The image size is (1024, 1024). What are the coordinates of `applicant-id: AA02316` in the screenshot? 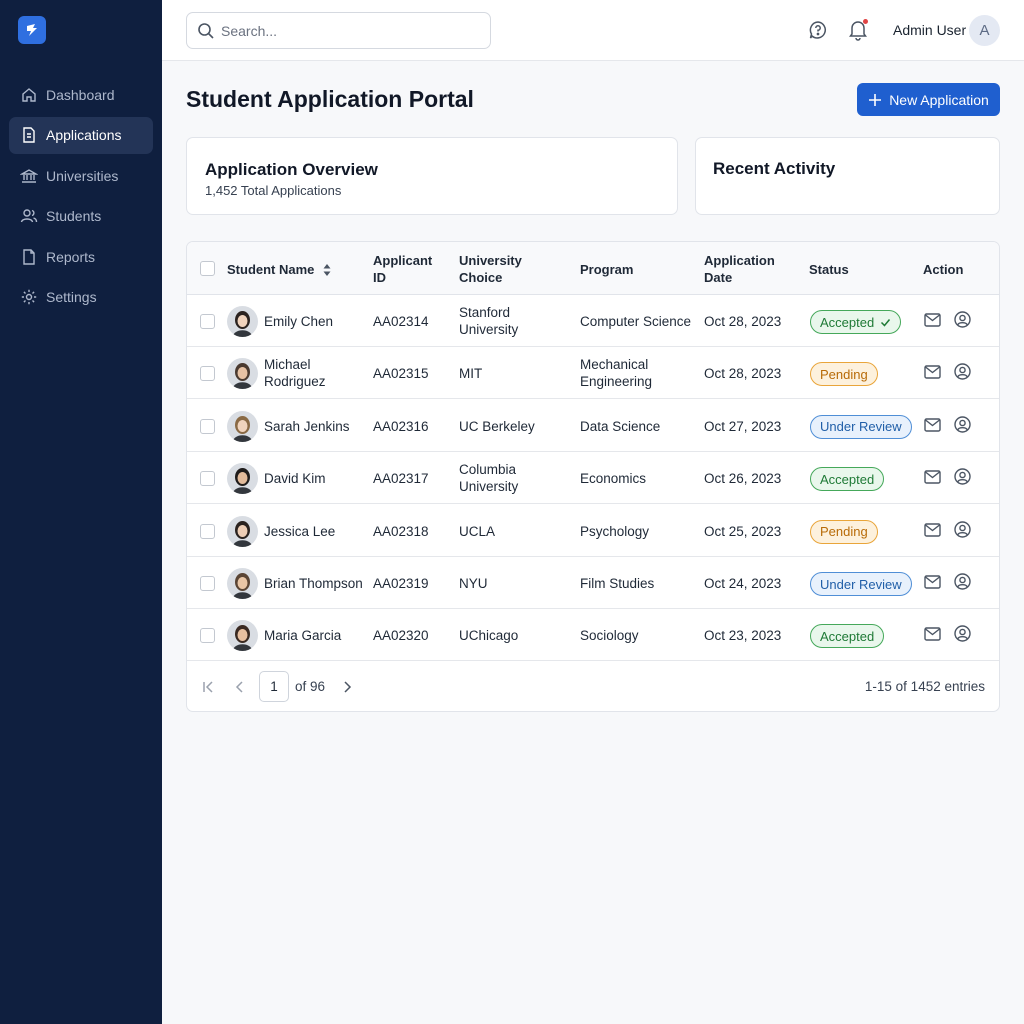 It's located at (401, 426).